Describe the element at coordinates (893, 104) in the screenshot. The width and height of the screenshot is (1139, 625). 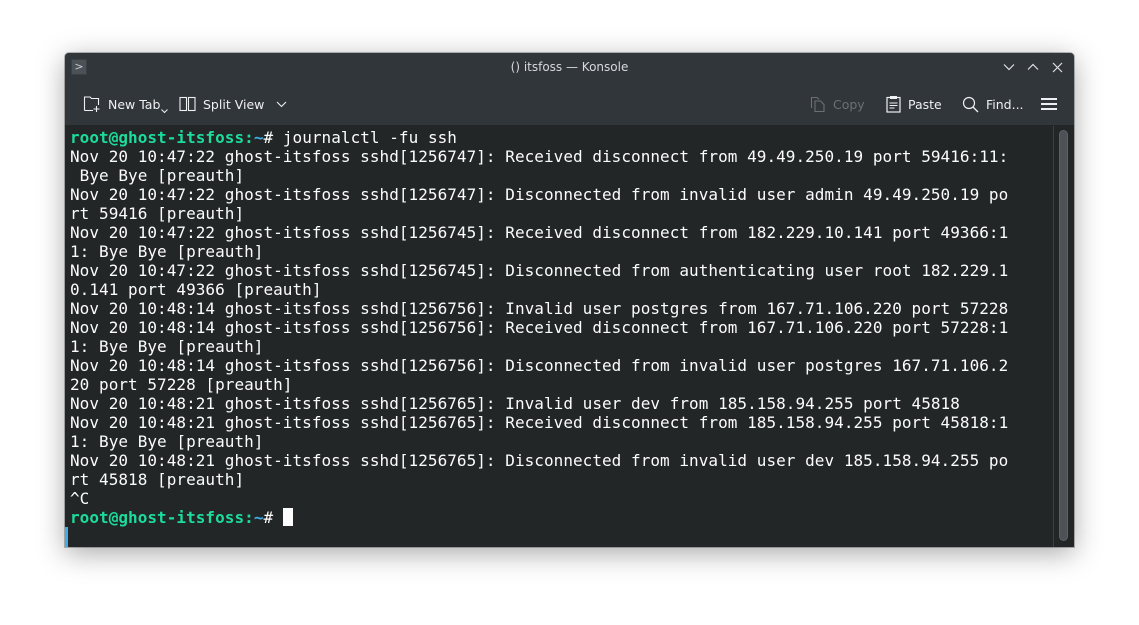
I see `paste-icon` at that location.